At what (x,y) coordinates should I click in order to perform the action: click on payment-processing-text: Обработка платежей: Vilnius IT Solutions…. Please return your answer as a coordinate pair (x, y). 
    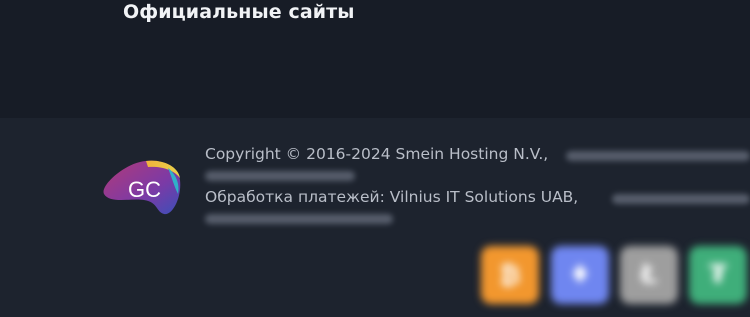
    Looking at the image, I should click on (392, 197).